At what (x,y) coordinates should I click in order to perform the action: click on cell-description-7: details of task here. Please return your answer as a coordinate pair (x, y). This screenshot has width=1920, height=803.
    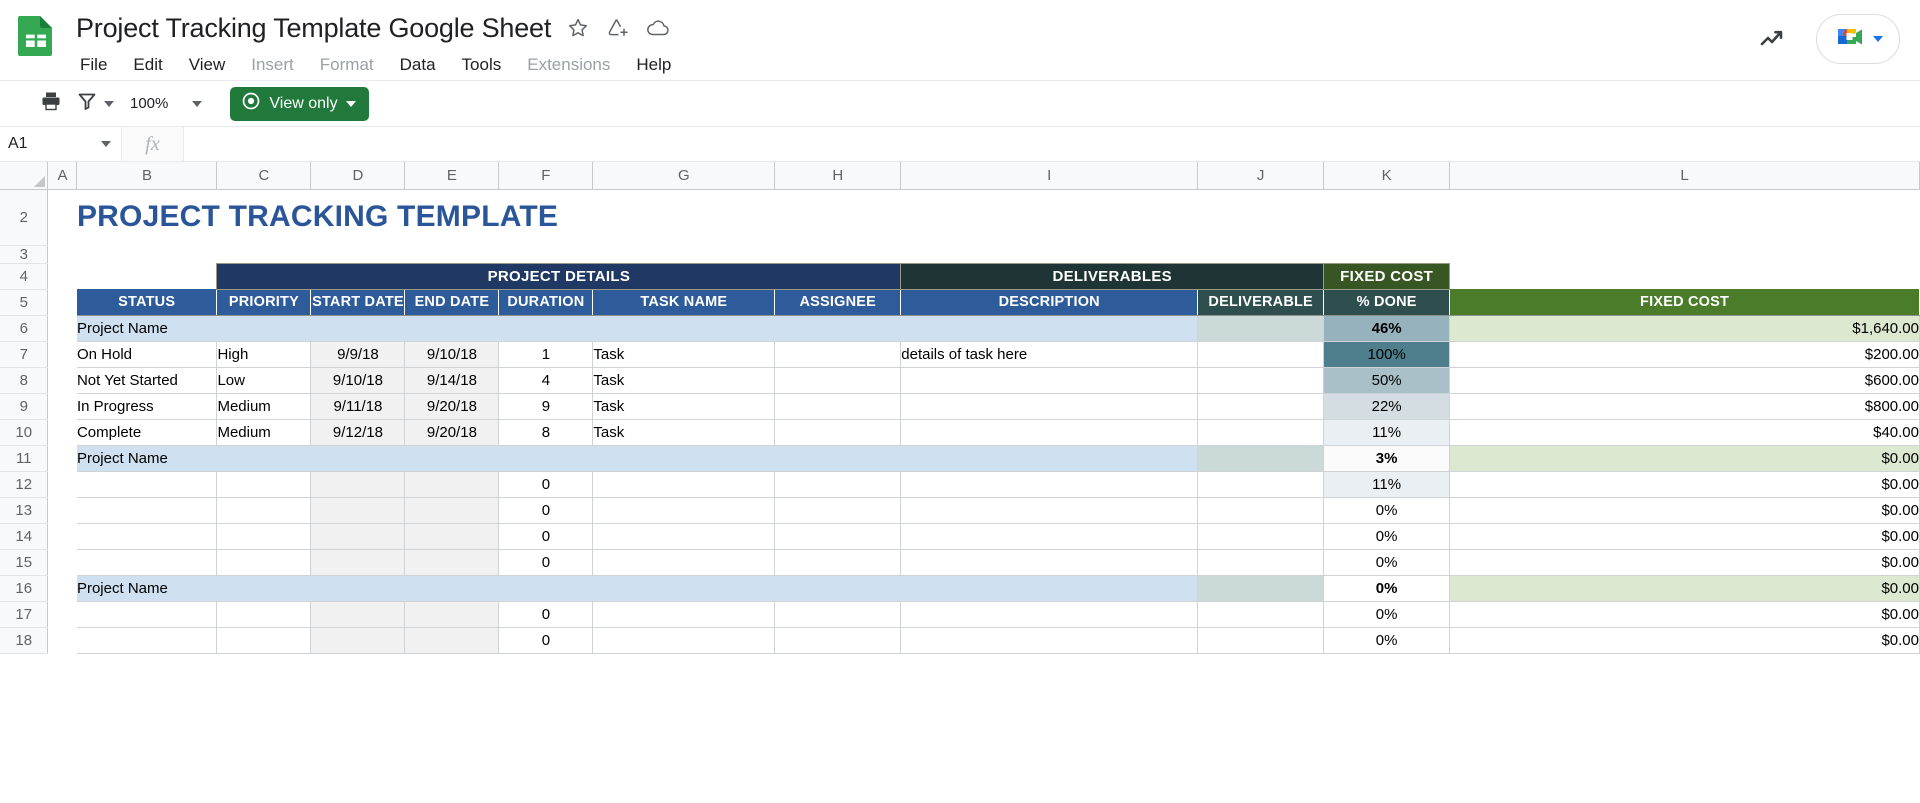
    Looking at the image, I should click on (1049, 354).